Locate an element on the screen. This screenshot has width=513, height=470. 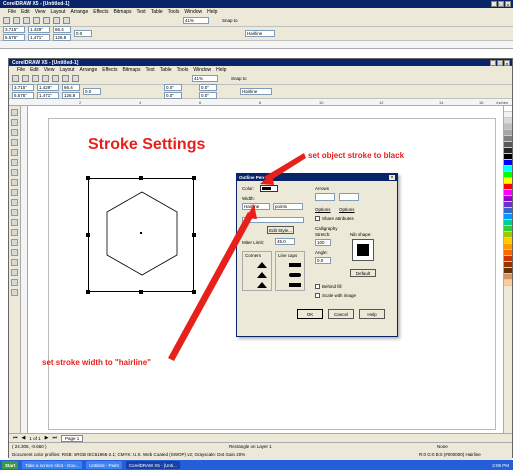
menu-layout: Layout is located at coordinates (57, 12).